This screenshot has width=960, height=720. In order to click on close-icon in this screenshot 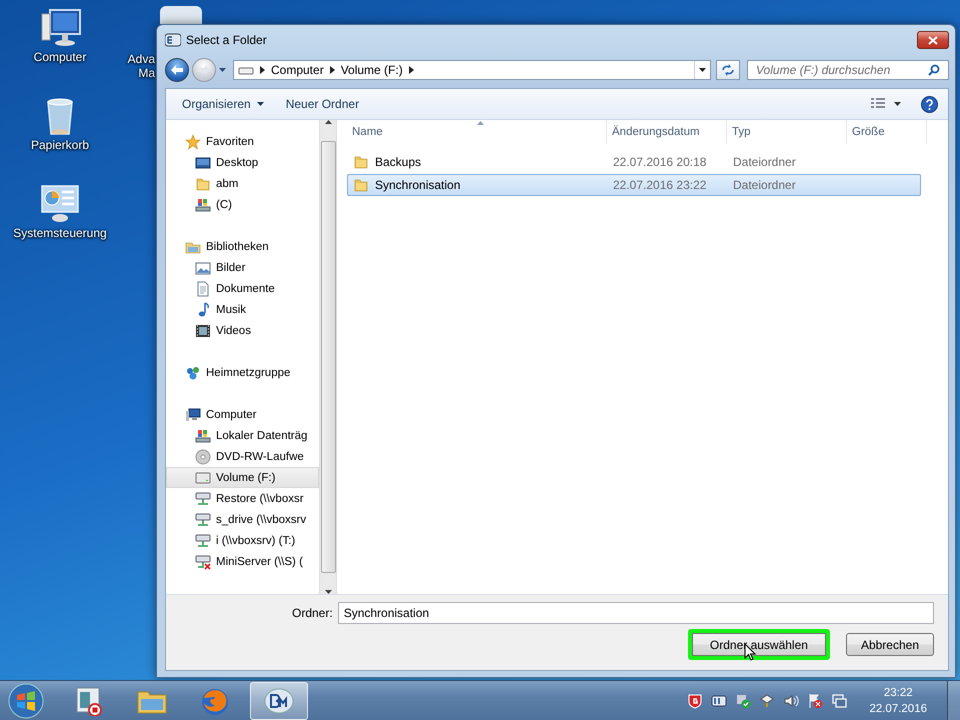, I will do `click(933, 40)`.